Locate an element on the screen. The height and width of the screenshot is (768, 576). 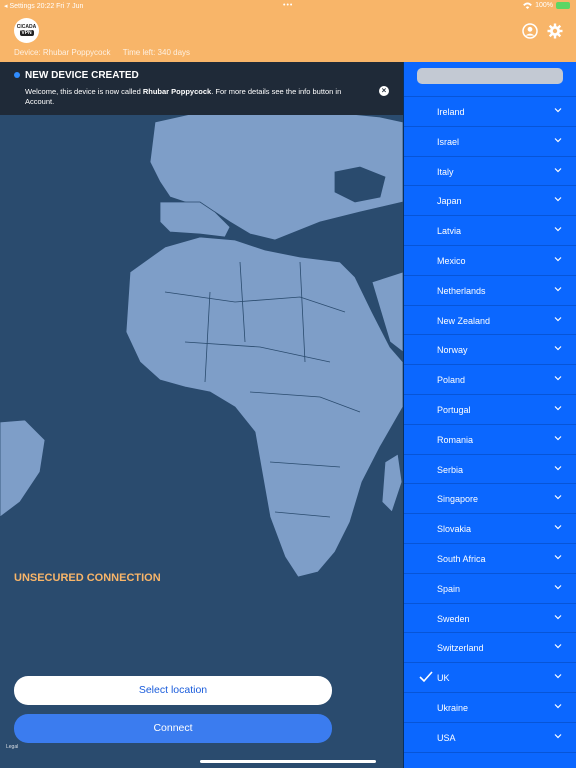
location-label: UK is located at coordinates (443, 678).